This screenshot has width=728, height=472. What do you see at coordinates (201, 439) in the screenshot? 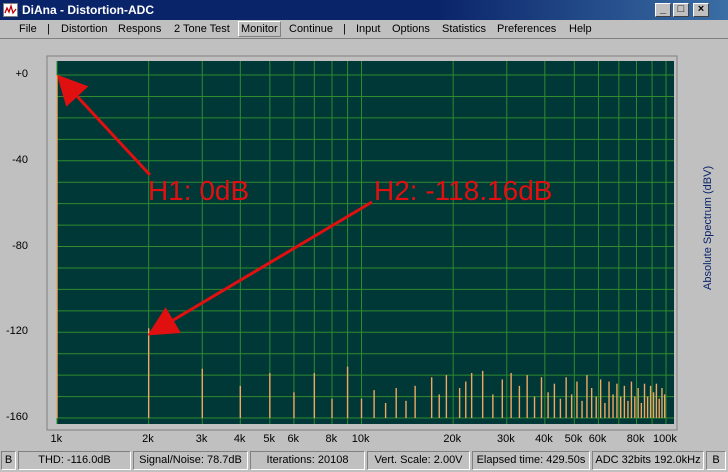
I see `x-tick-label: 3k` at bounding box center [201, 439].